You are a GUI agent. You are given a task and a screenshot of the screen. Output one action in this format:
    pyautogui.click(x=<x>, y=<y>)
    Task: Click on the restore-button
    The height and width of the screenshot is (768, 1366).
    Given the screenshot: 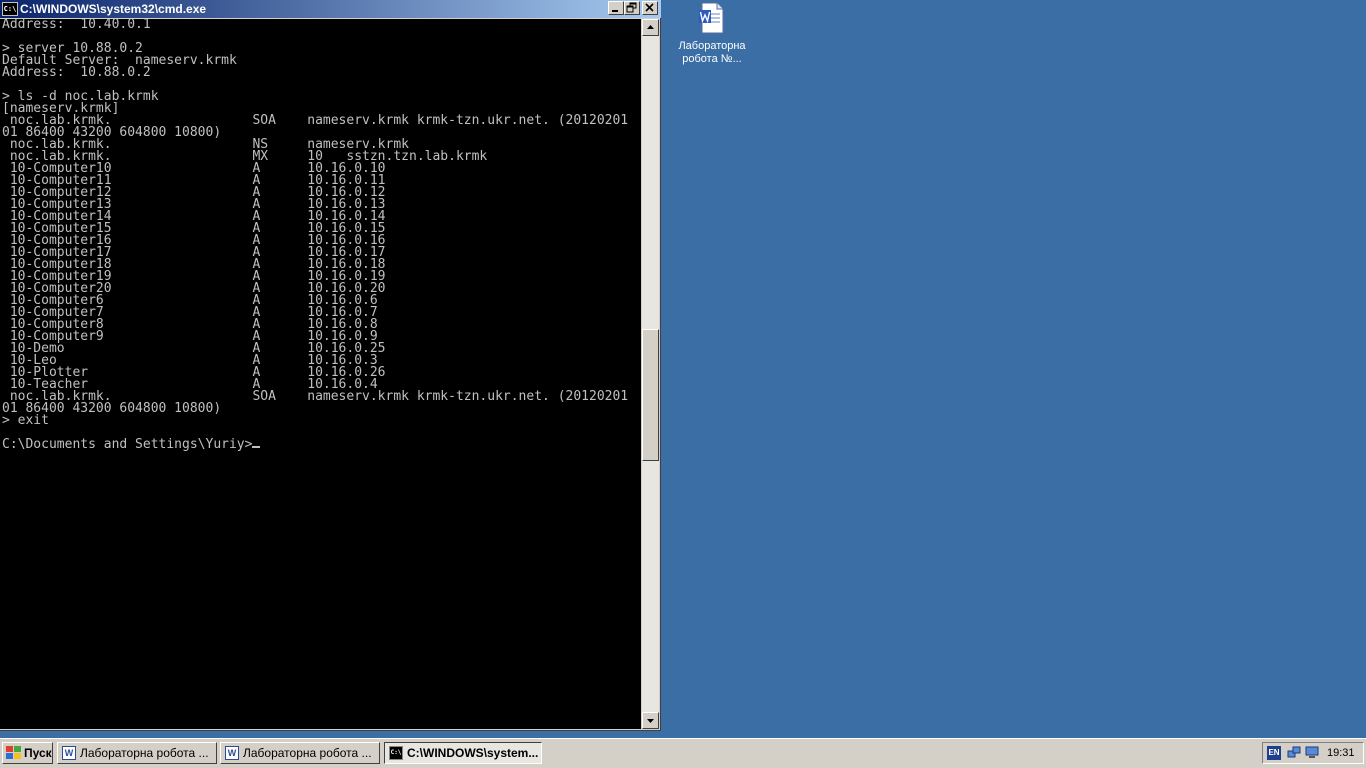 What is the action you would take?
    pyautogui.click(x=632, y=8)
    